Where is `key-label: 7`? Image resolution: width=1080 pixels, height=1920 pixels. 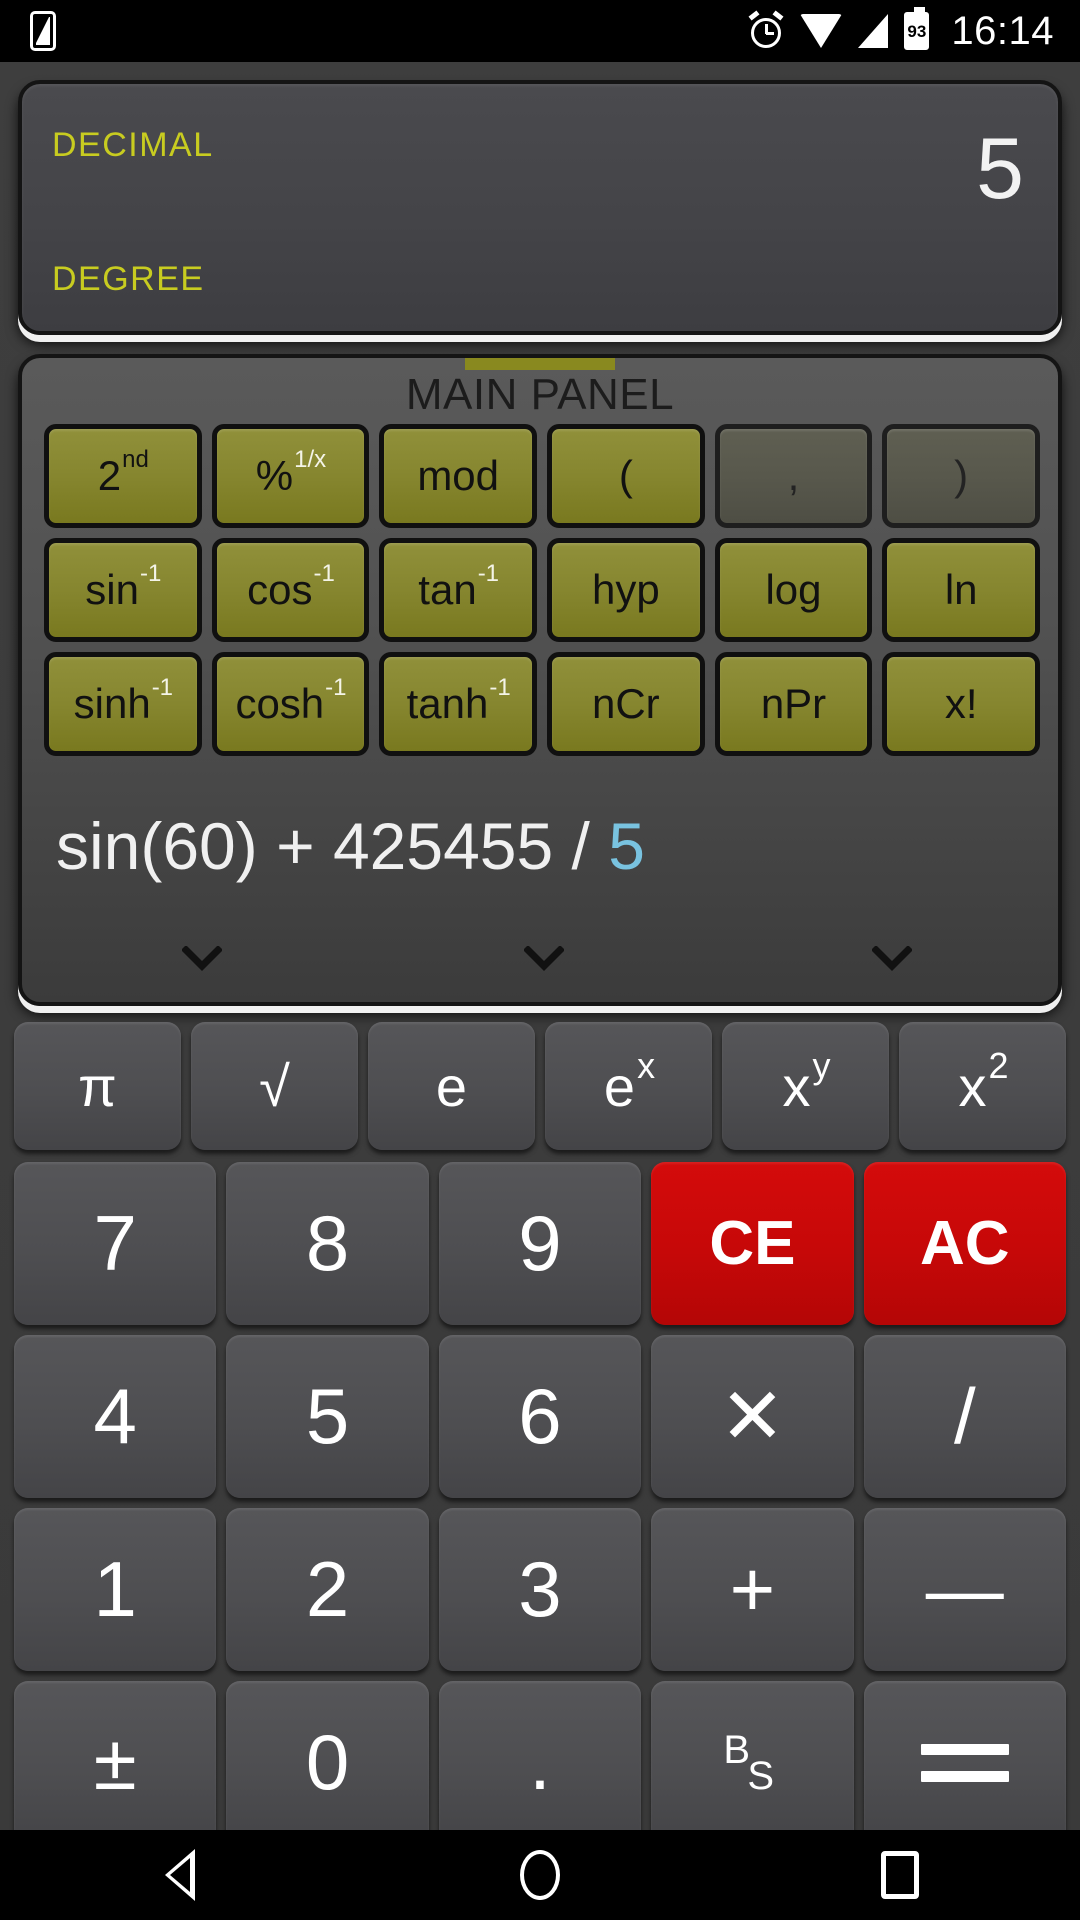
key-label: 7 is located at coordinates (115, 1243).